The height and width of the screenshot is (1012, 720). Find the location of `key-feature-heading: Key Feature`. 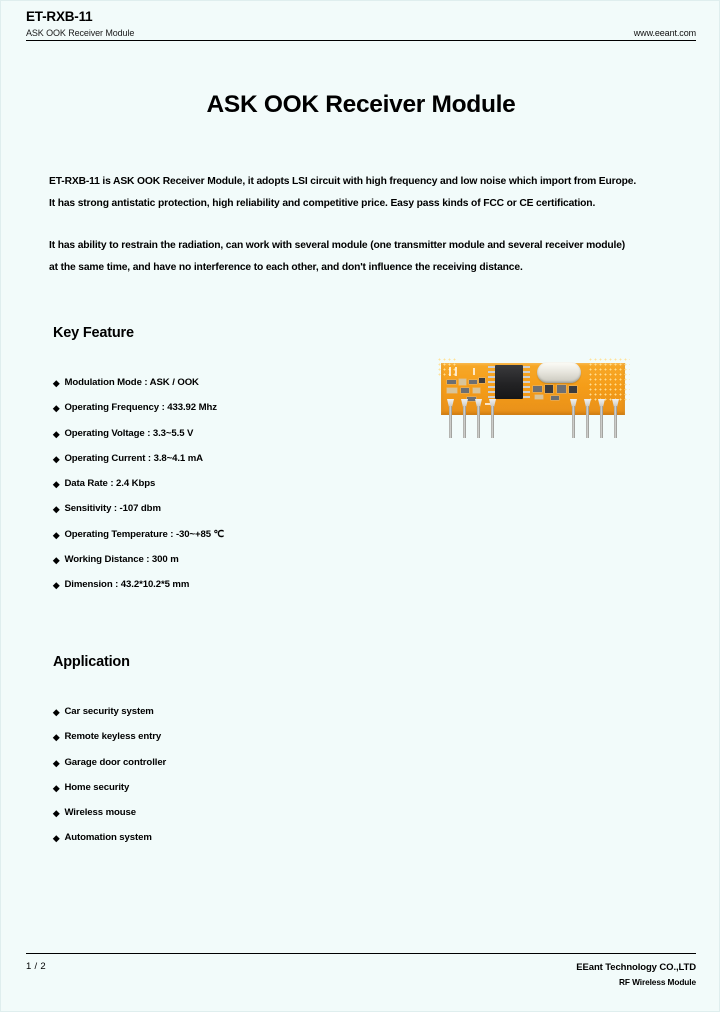

key-feature-heading: Key Feature is located at coordinates (93, 333).